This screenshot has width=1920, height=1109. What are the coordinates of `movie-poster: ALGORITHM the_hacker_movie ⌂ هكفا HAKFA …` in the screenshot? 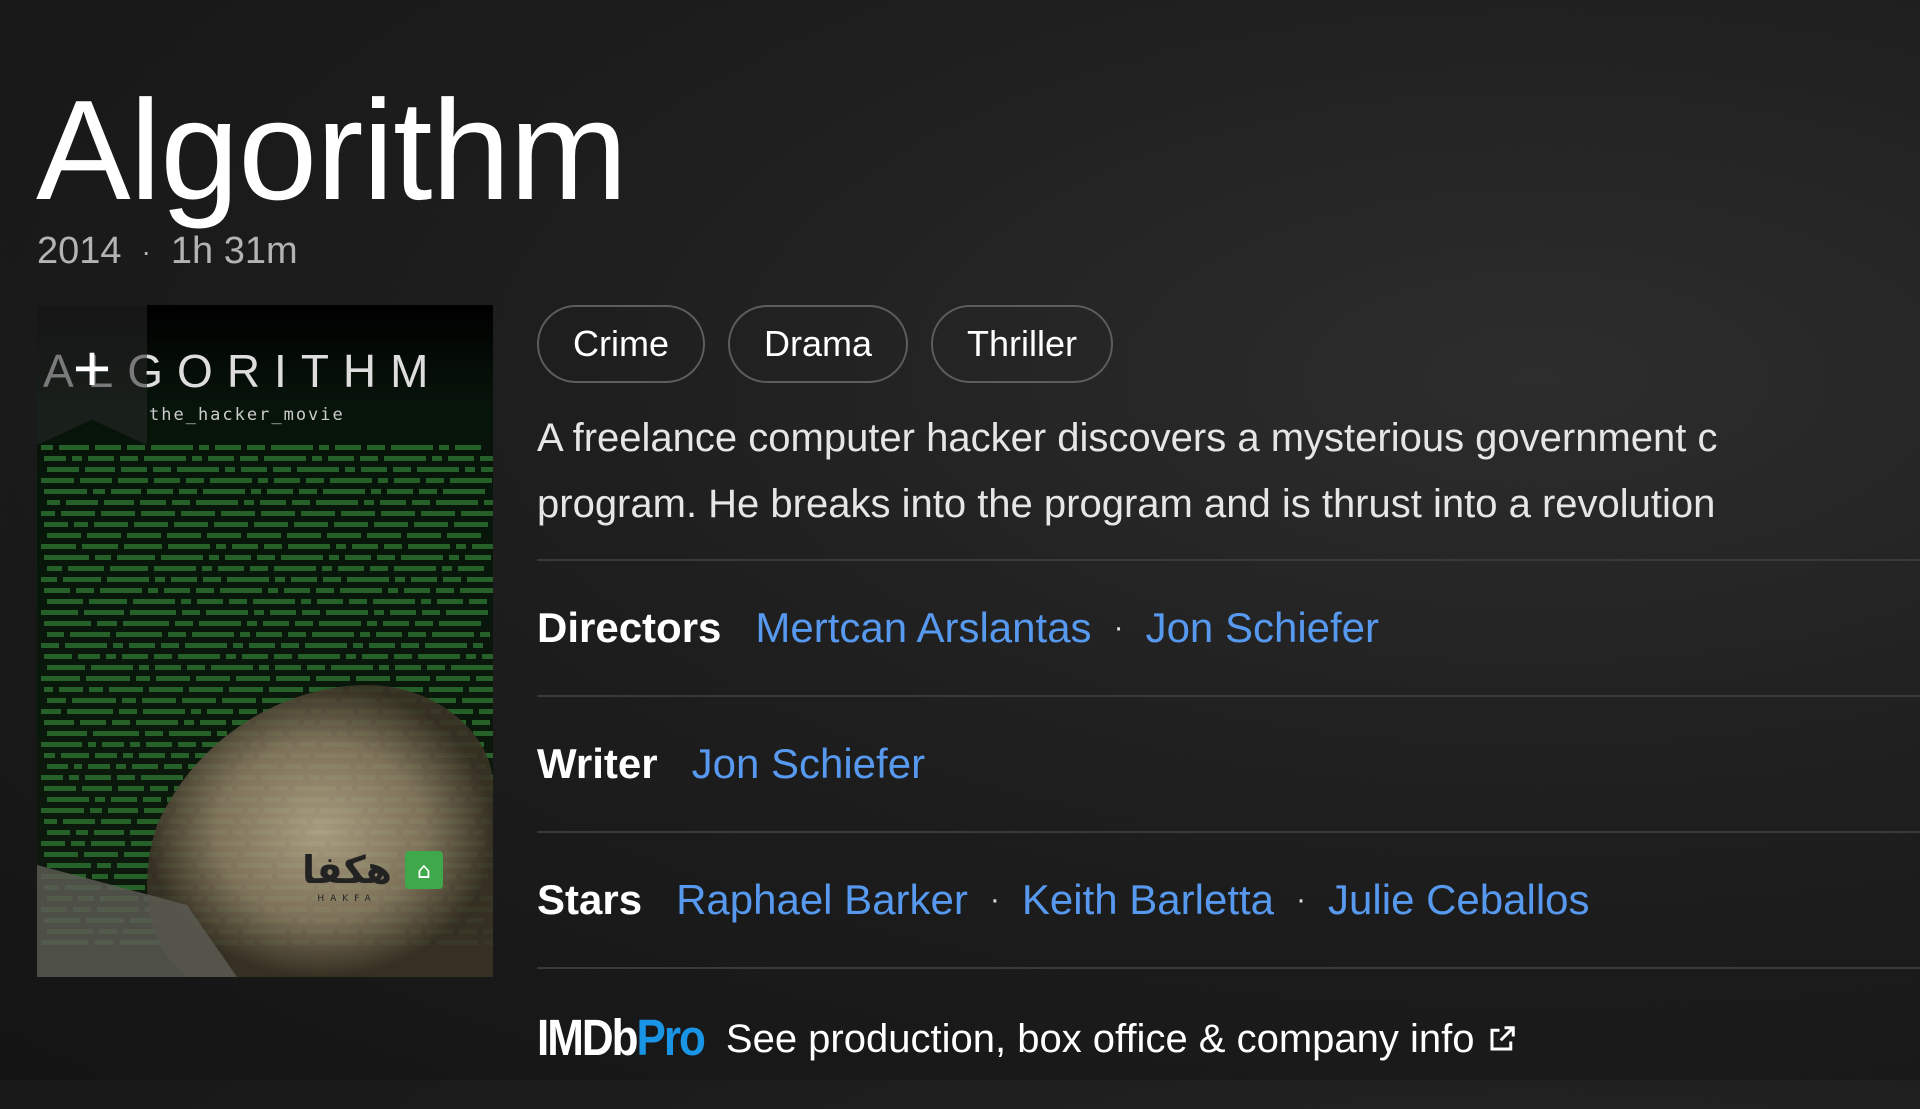 It's located at (265, 641).